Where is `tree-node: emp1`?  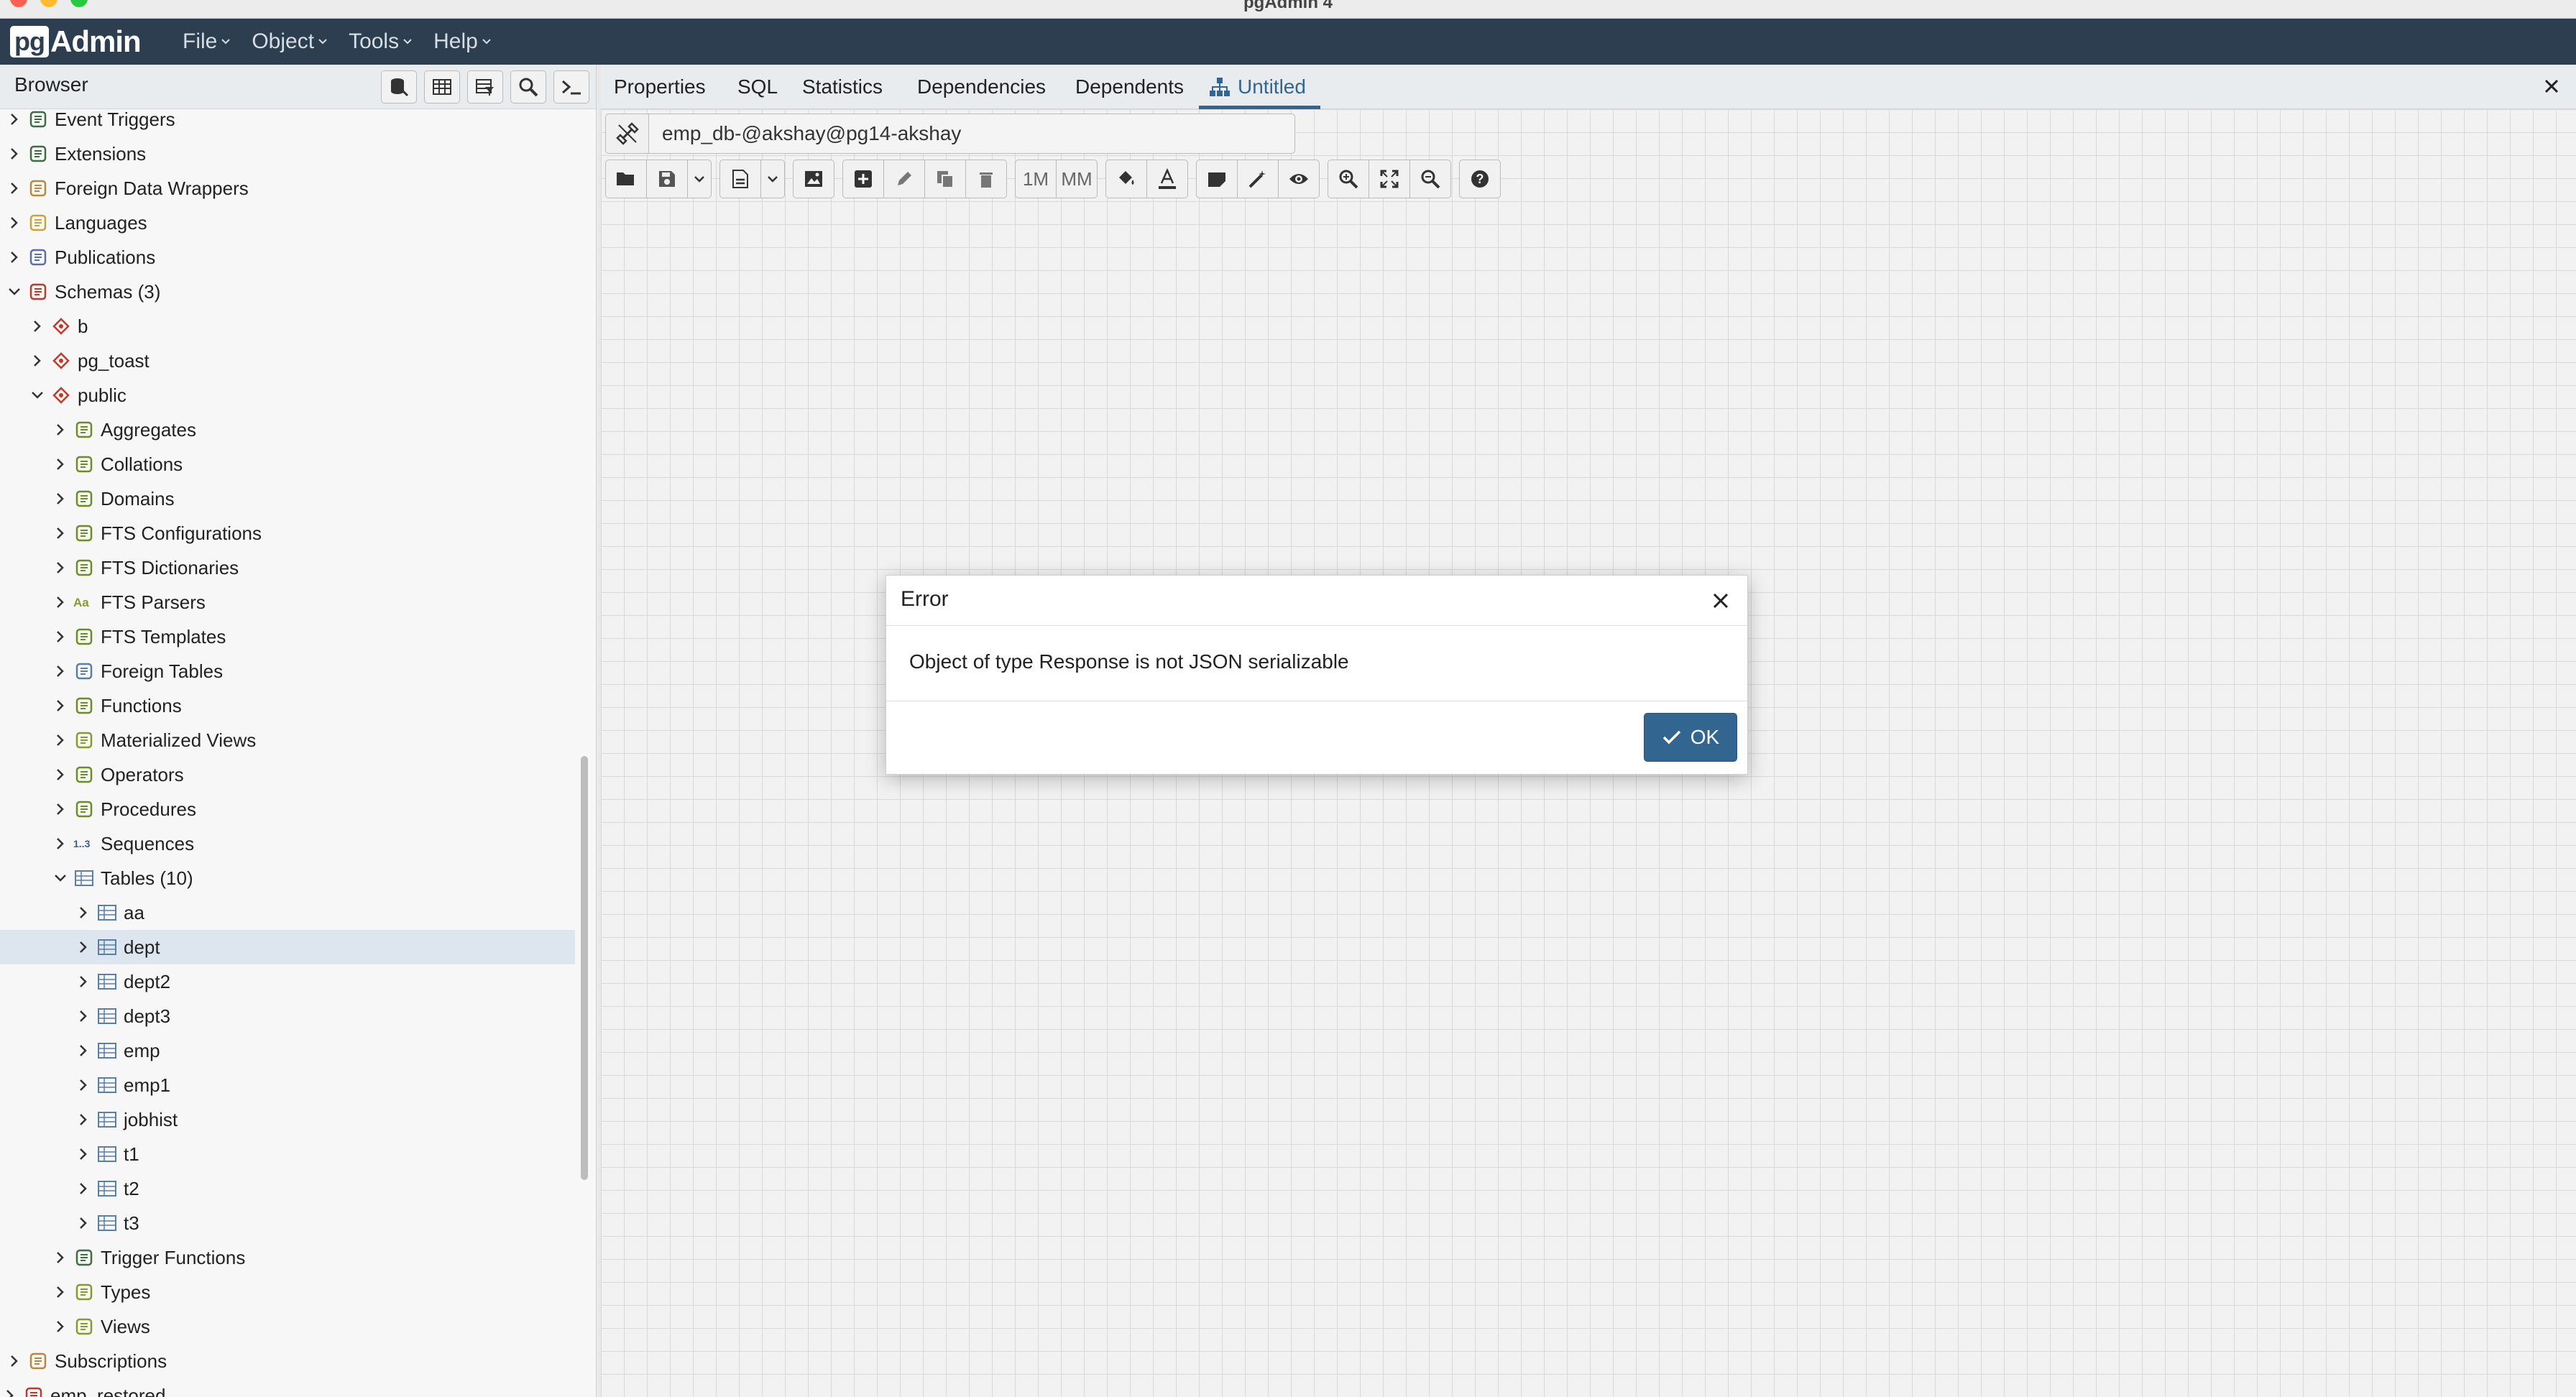 tree-node: emp1 is located at coordinates (287, 1085).